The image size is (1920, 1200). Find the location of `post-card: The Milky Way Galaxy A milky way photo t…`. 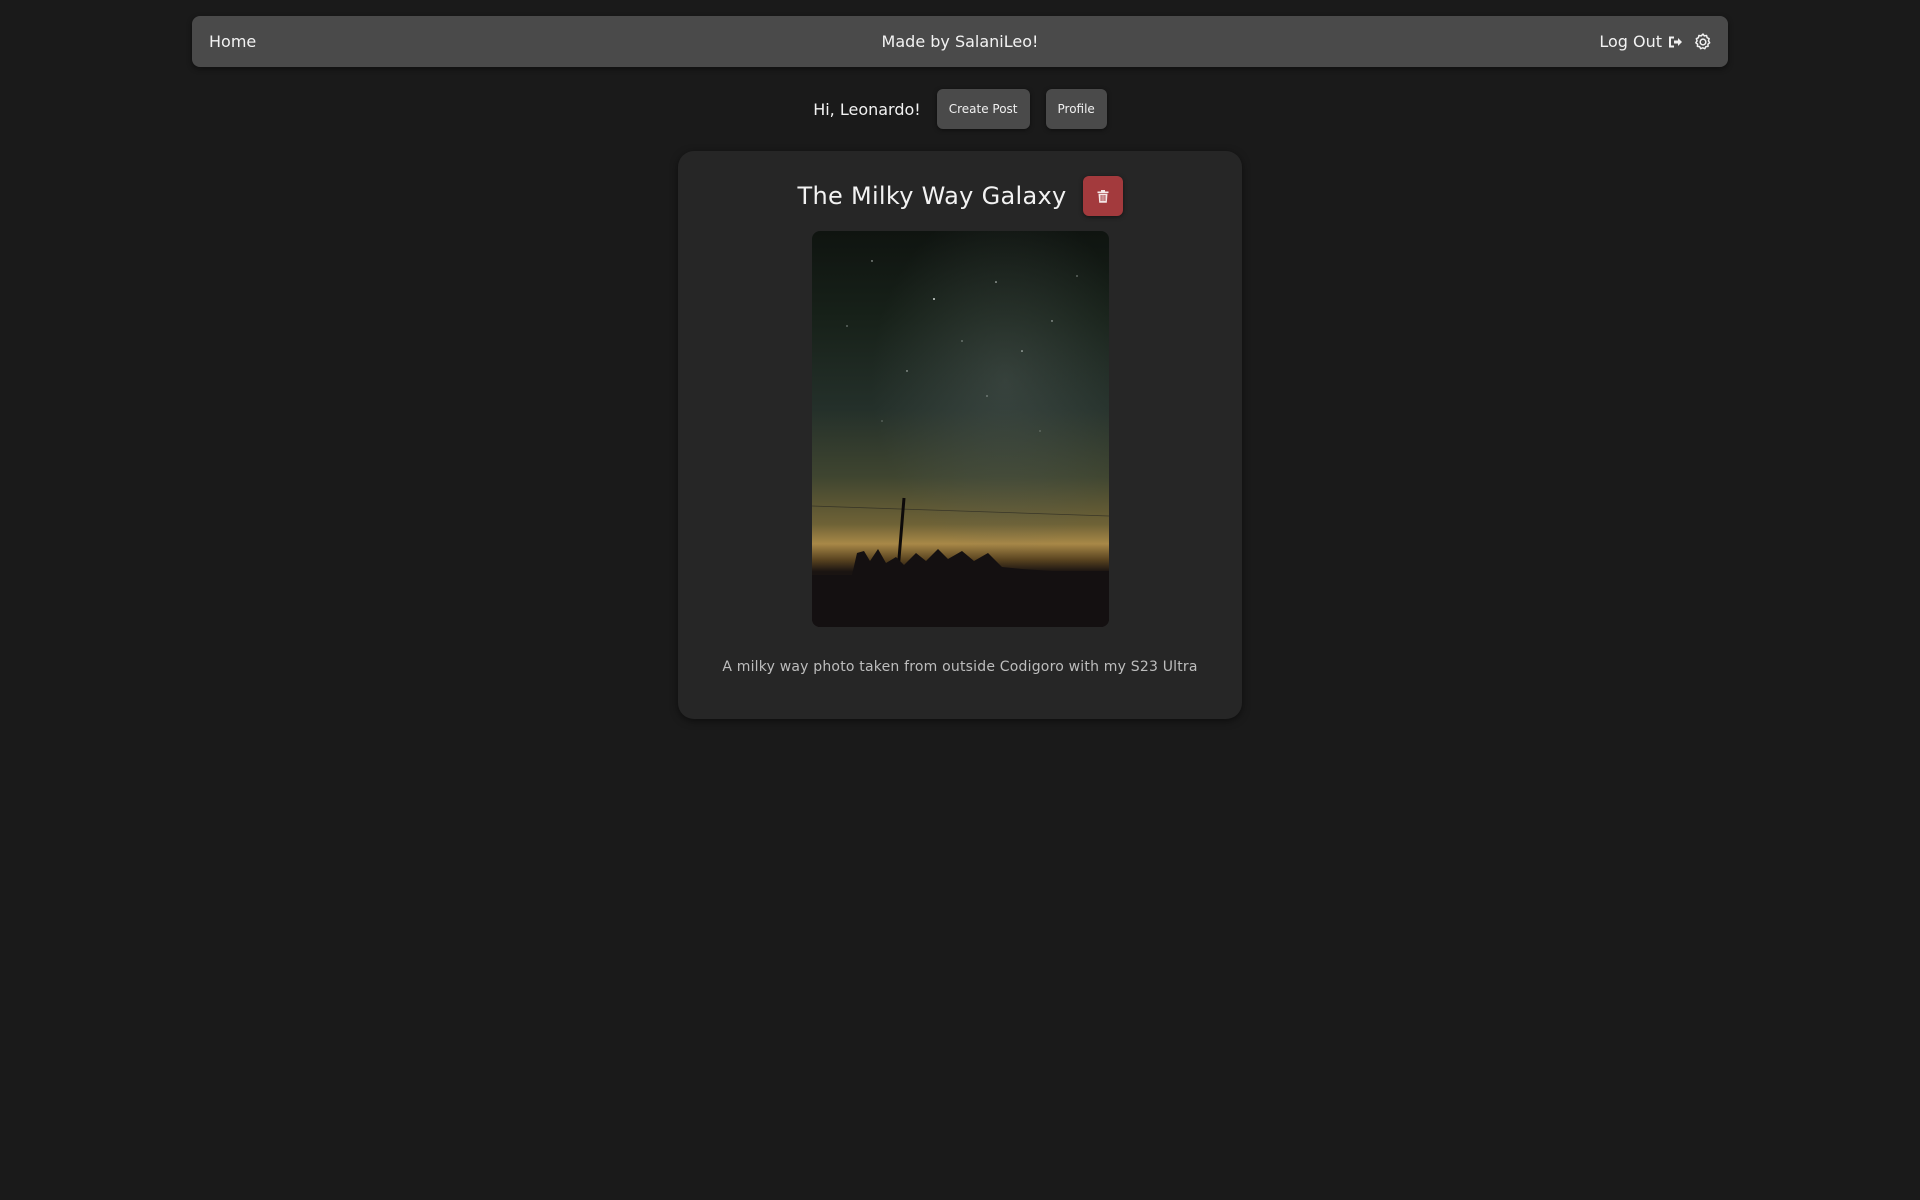

post-card: The Milky Way Galaxy A milky way photo t… is located at coordinates (960, 435).